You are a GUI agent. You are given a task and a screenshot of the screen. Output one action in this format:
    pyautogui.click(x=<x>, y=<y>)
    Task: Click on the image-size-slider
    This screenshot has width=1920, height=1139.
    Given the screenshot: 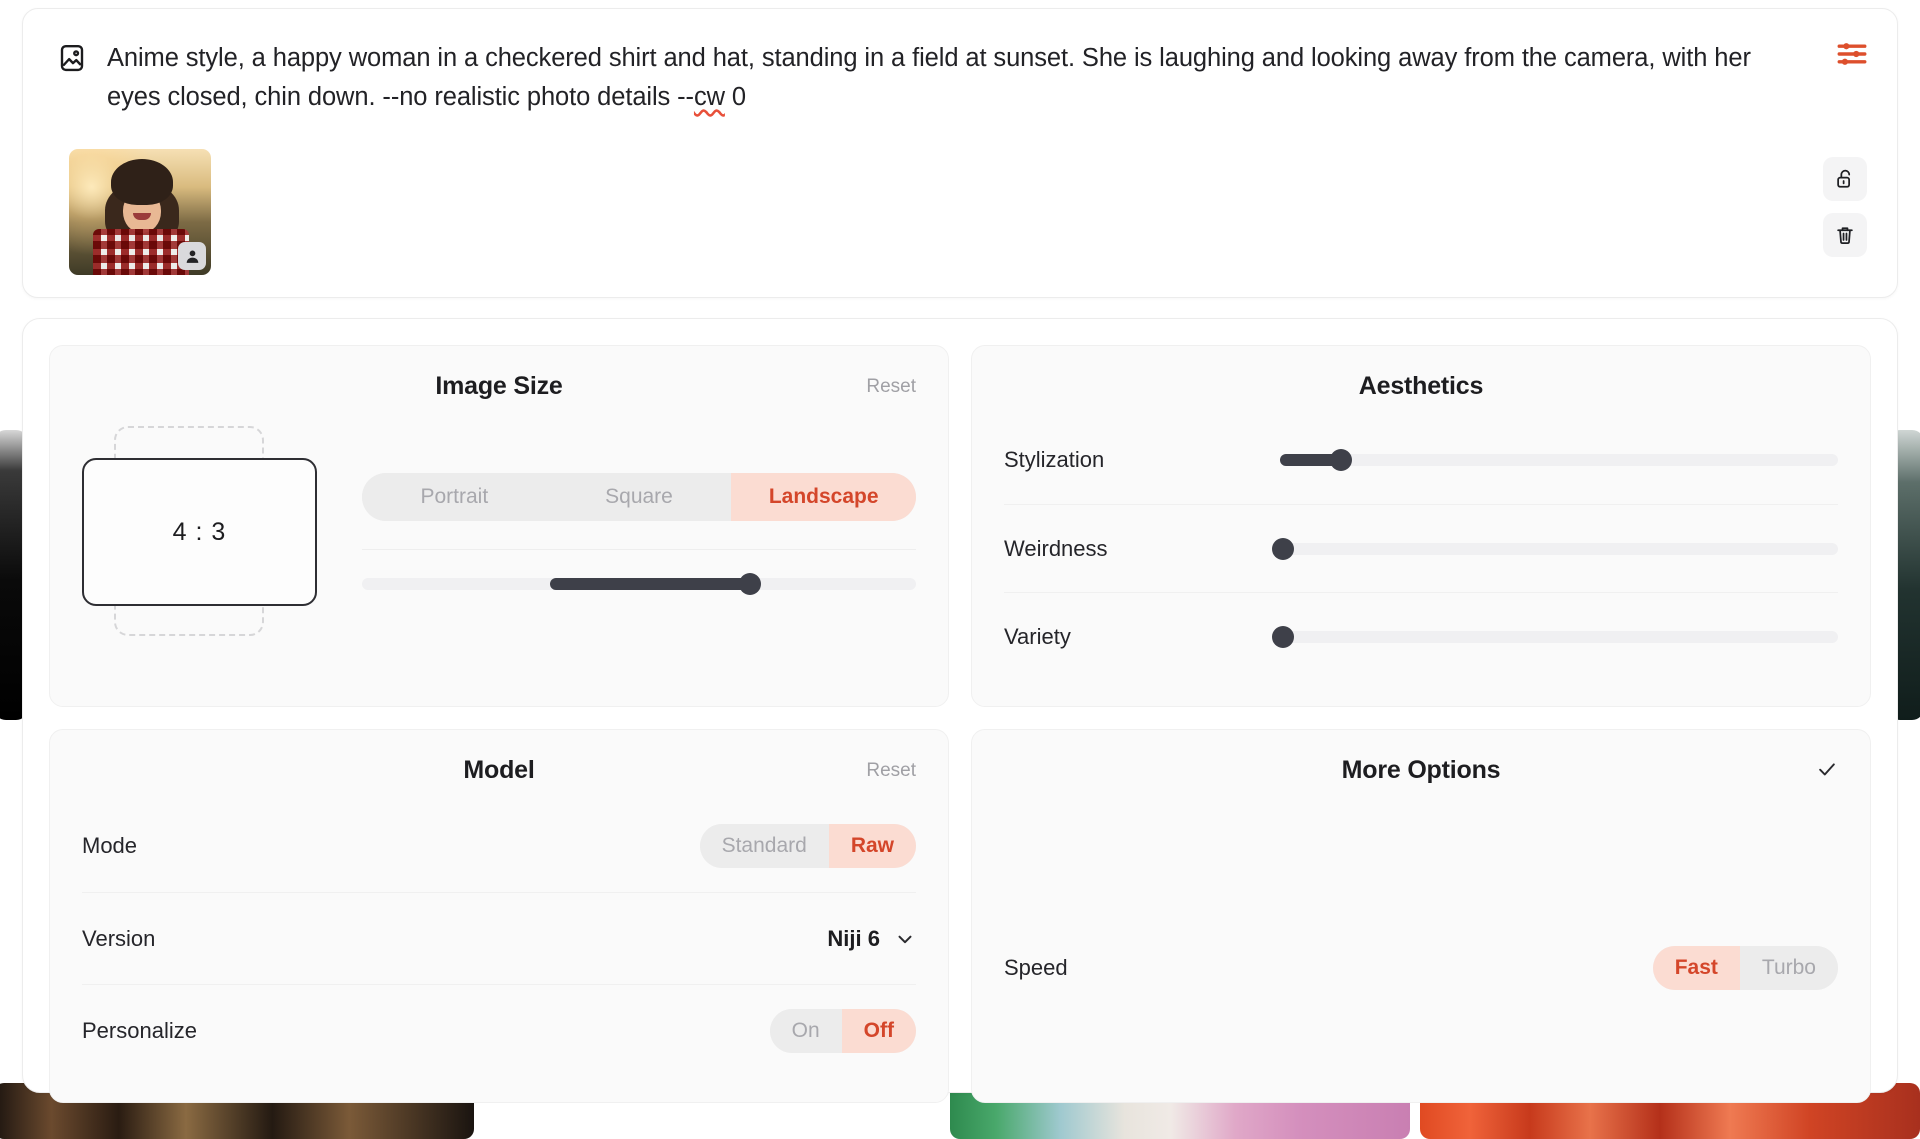 What is the action you would take?
    pyautogui.click(x=639, y=584)
    